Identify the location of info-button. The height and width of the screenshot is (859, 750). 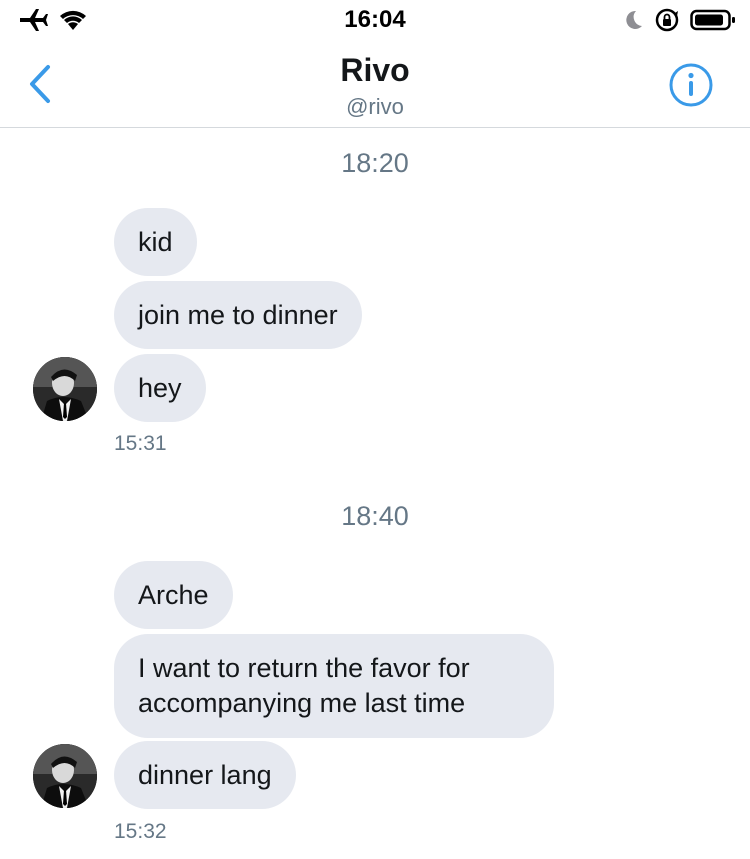
(691, 85).